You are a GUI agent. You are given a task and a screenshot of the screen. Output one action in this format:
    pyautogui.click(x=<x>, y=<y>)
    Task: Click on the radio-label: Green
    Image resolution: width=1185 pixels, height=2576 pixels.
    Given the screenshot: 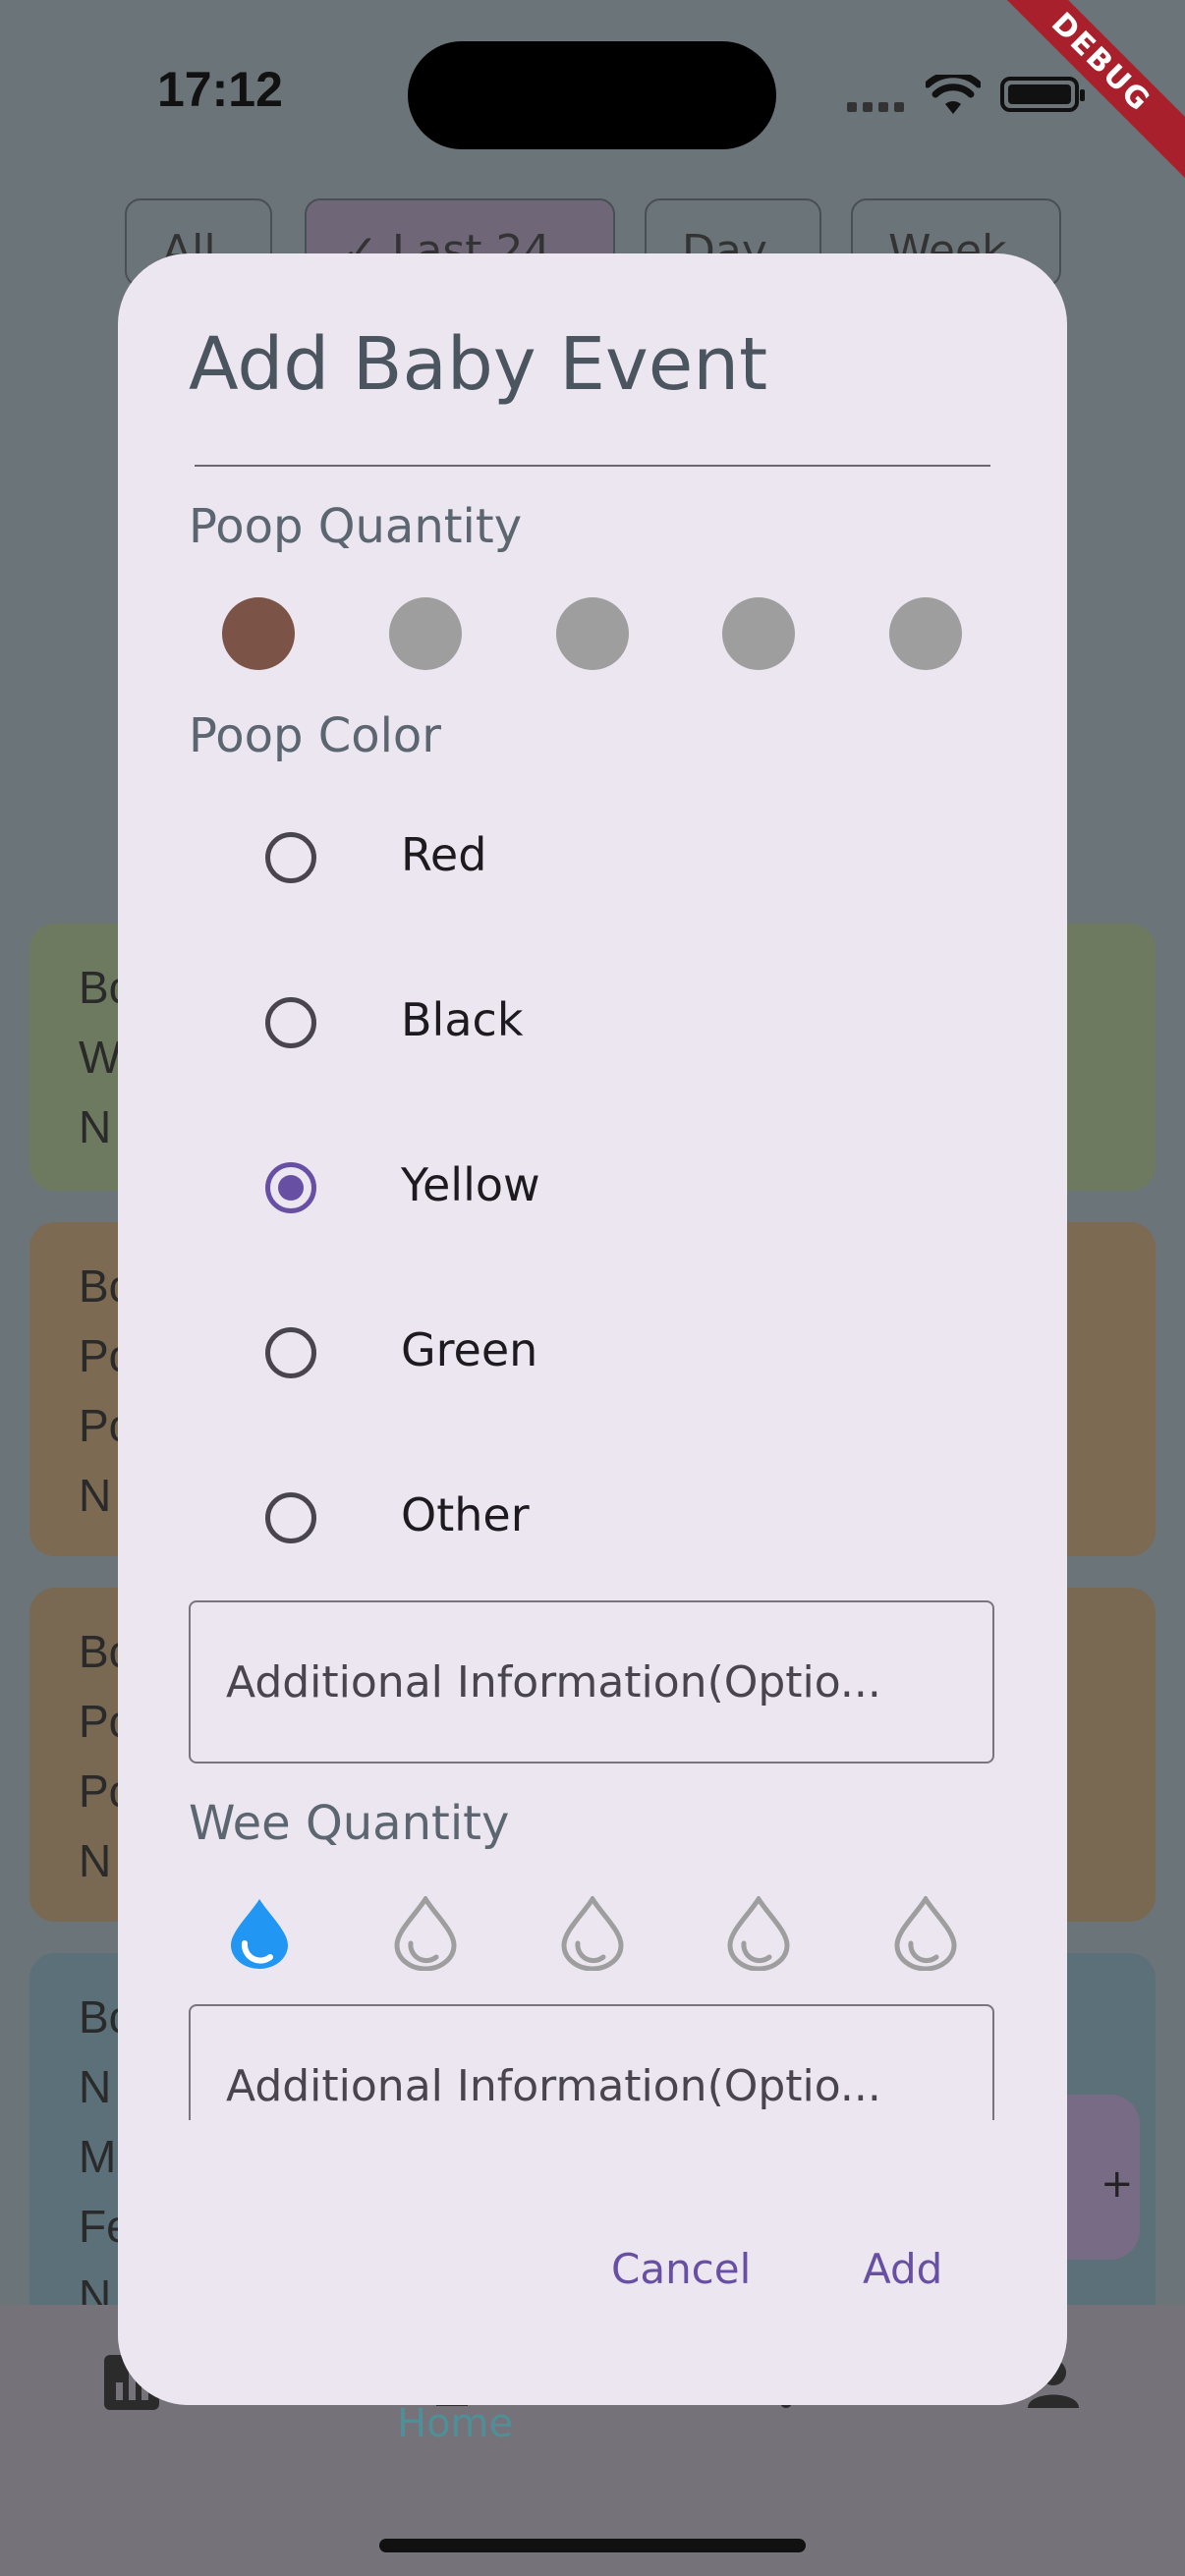 What is the action you would take?
    pyautogui.click(x=470, y=1349)
    